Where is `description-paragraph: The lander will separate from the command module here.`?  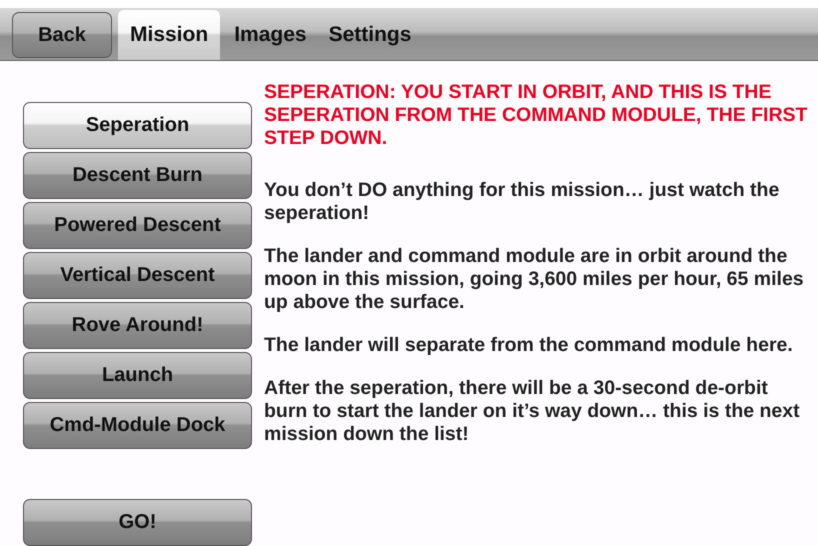 description-paragraph: The lander will separate from the command module here. is located at coordinates (529, 345).